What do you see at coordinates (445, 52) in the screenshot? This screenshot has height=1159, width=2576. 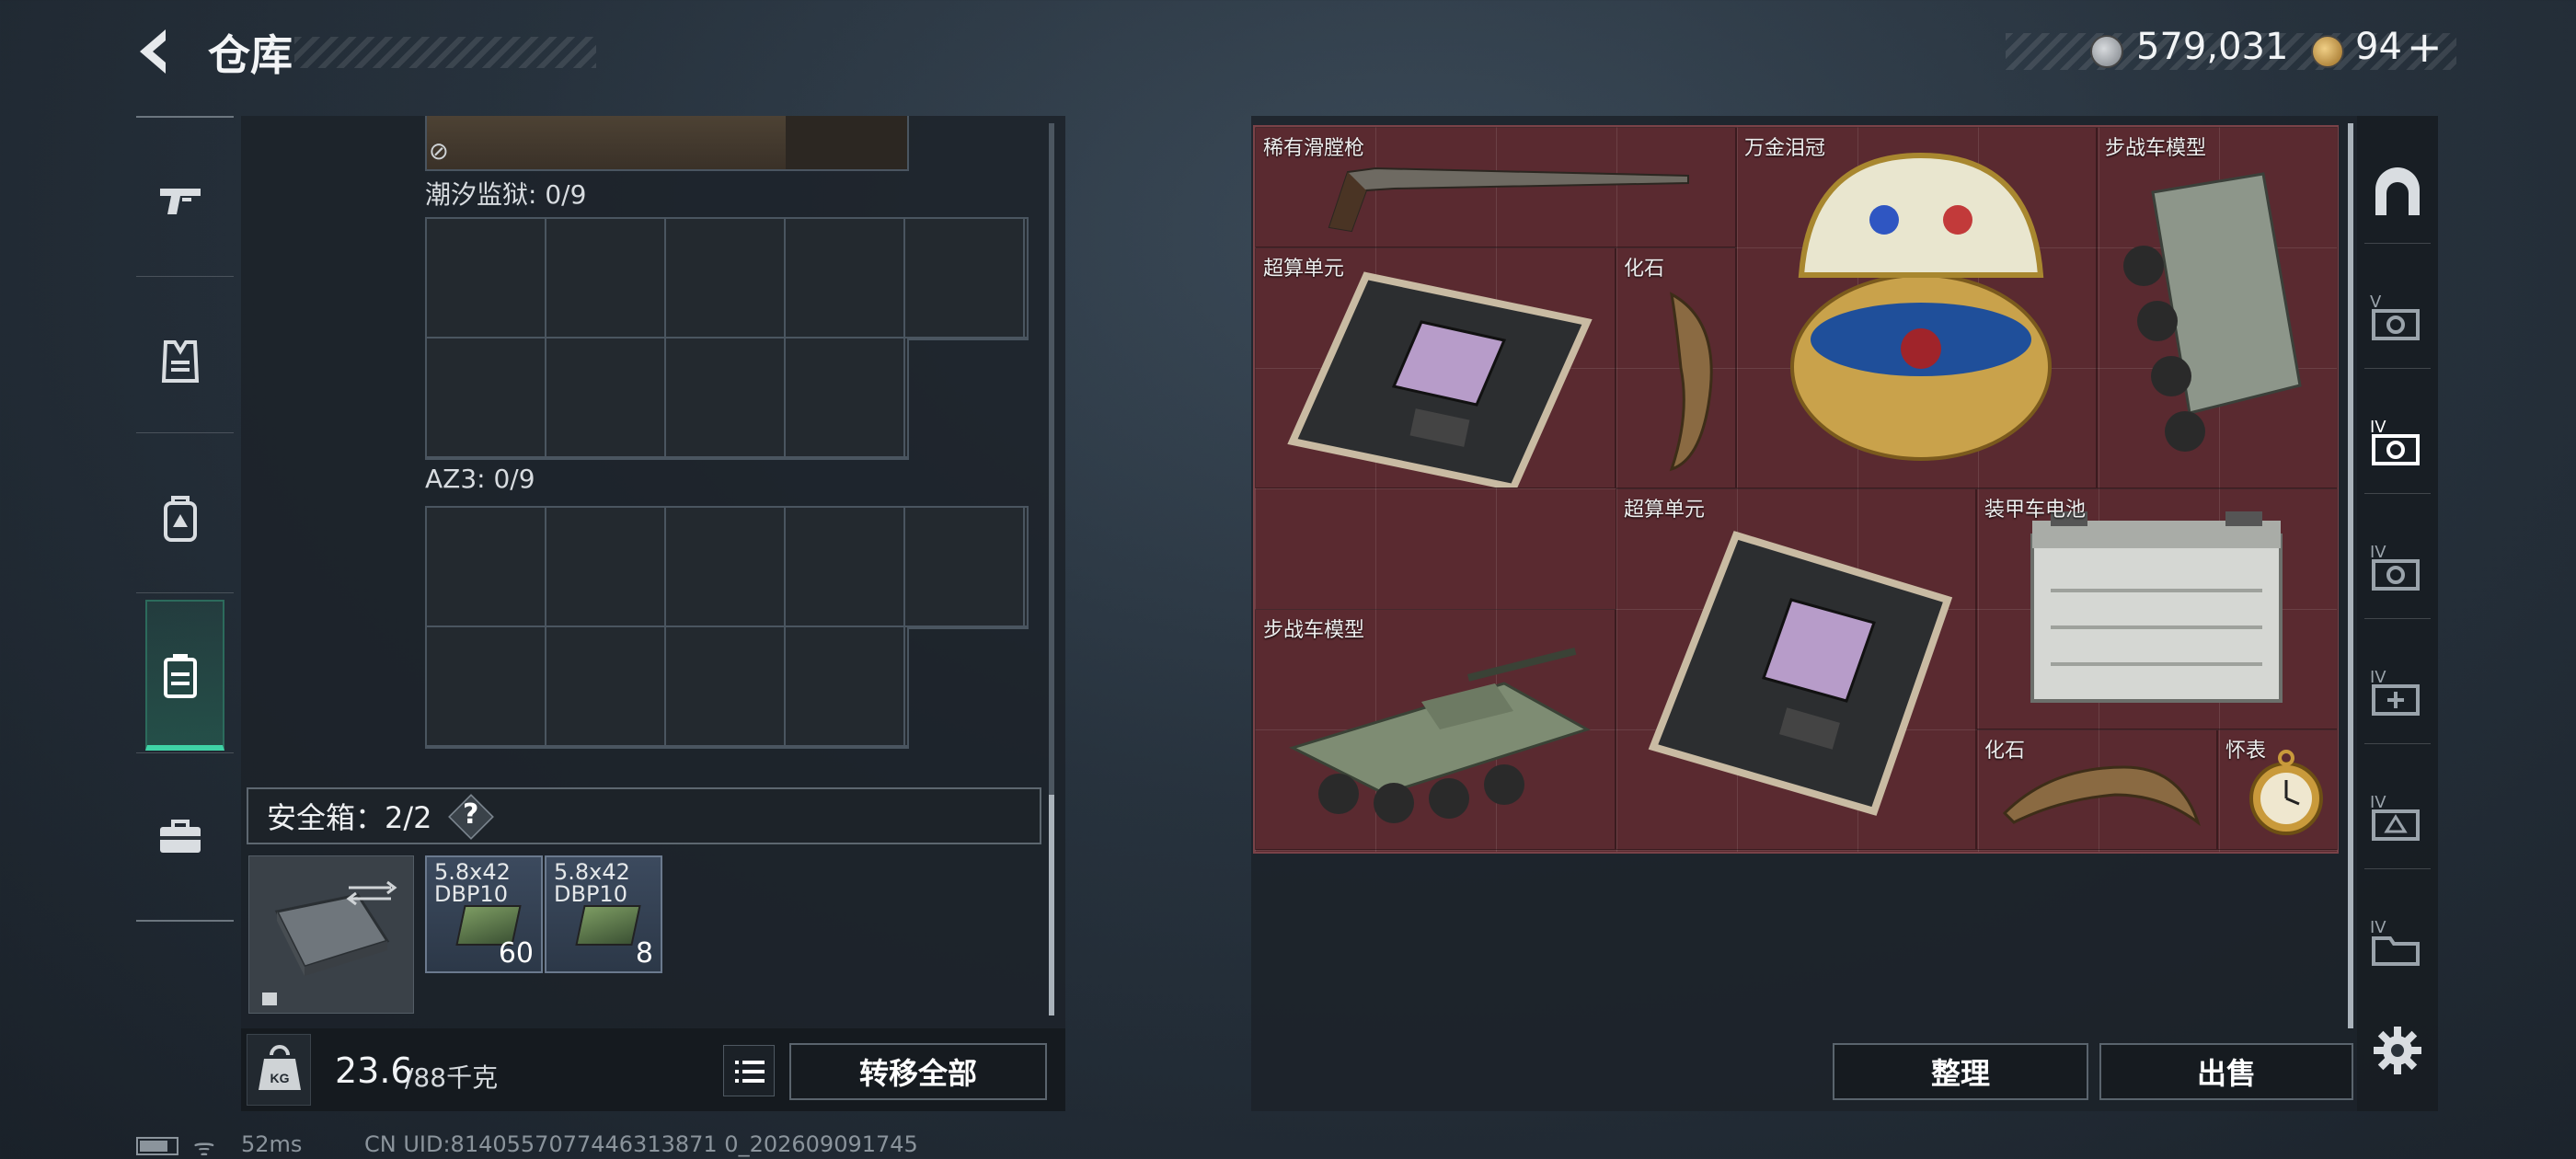 I see `title-decoration` at bounding box center [445, 52].